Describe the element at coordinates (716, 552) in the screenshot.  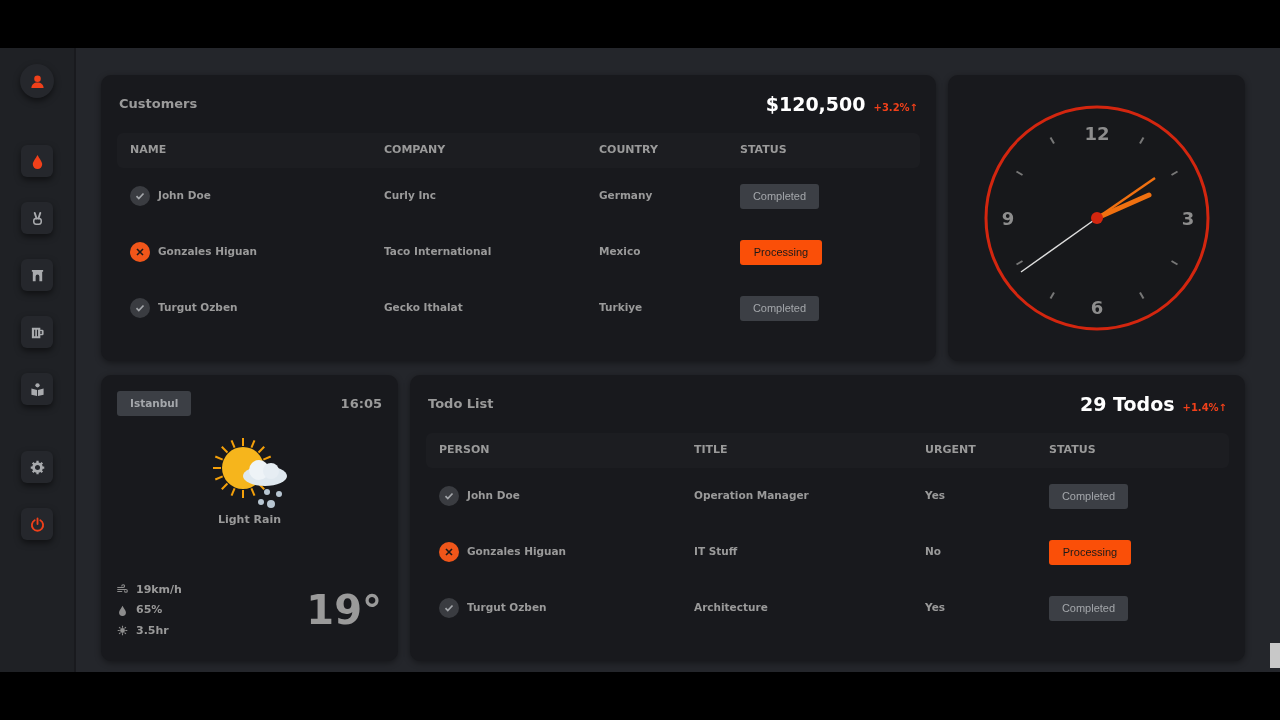
I see `table-cell-text: IT Stuff` at that location.